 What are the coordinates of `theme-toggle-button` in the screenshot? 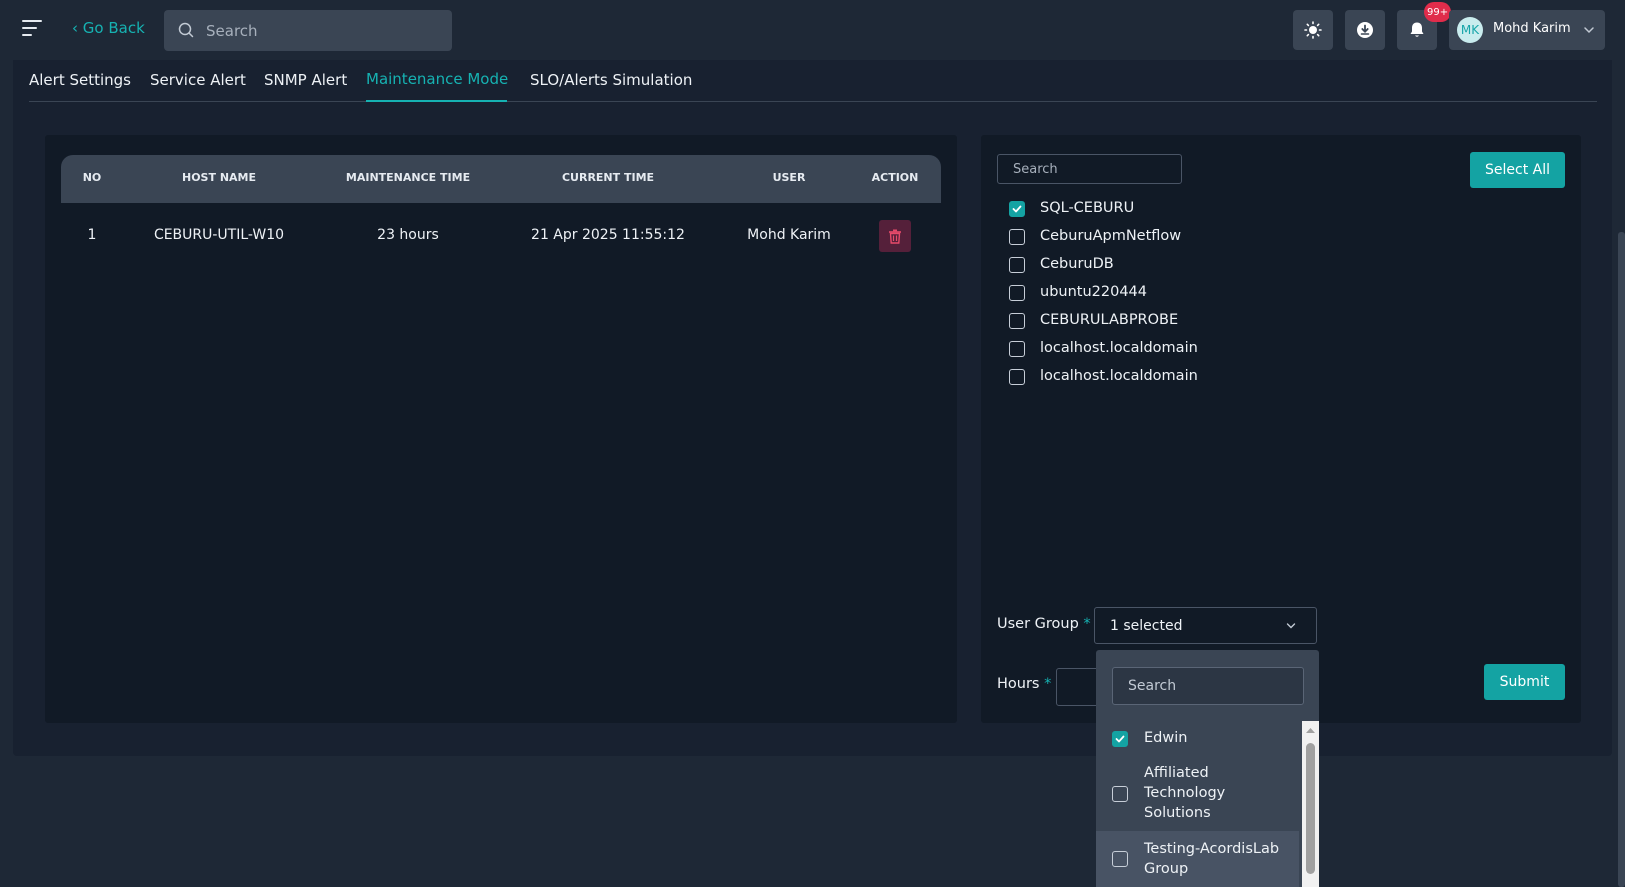 It's located at (1313, 30).